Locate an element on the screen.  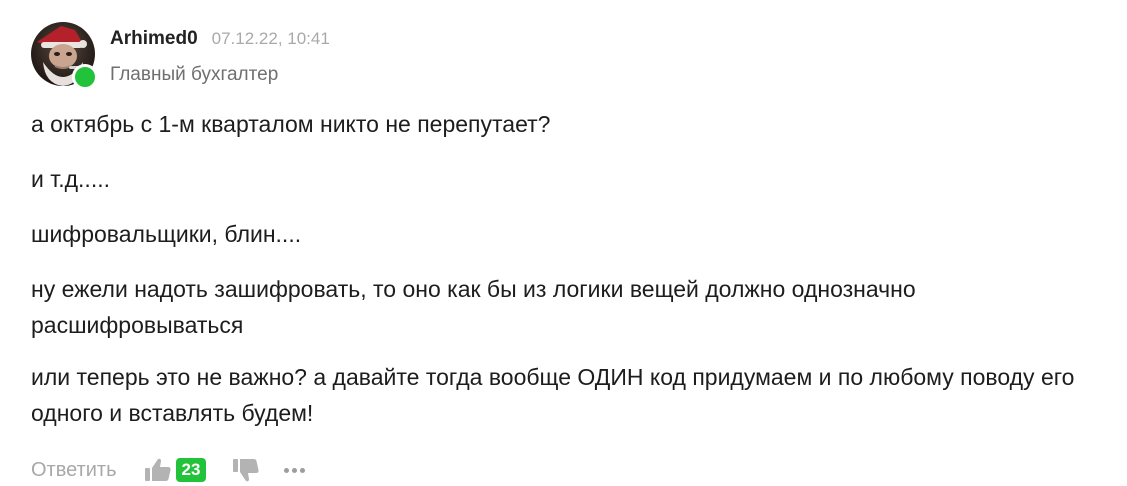
dislike-button is located at coordinates (246, 470).